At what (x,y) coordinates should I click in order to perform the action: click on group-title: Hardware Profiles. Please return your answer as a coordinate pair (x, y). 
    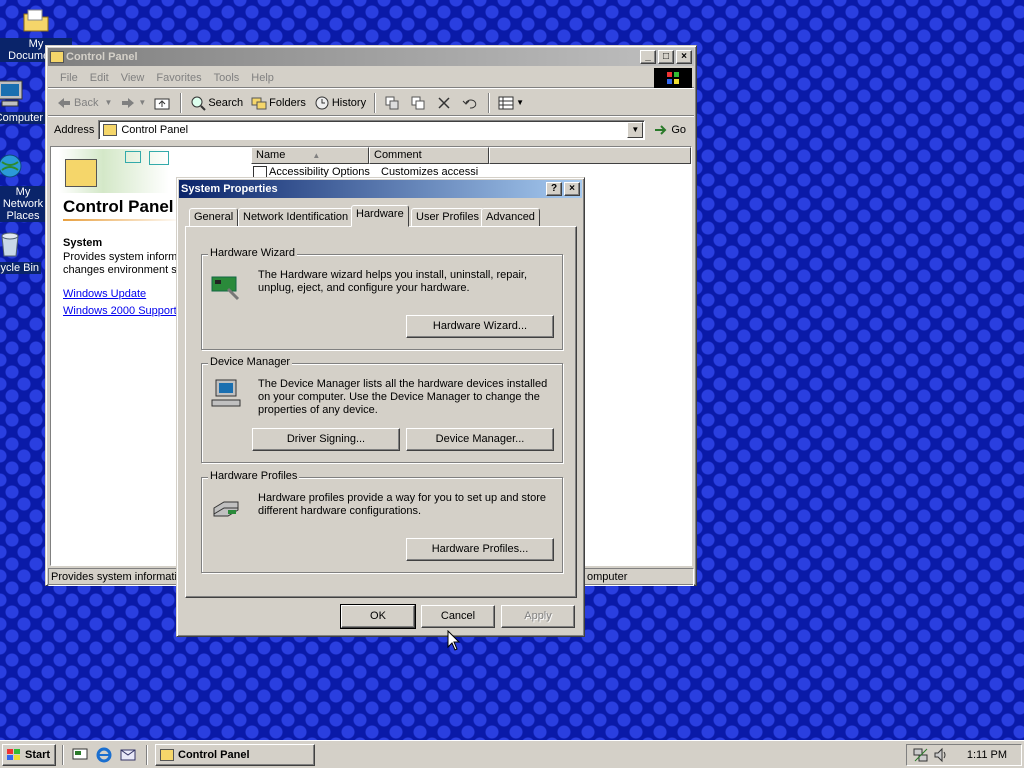
    Looking at the image, I should click on (254, 476).